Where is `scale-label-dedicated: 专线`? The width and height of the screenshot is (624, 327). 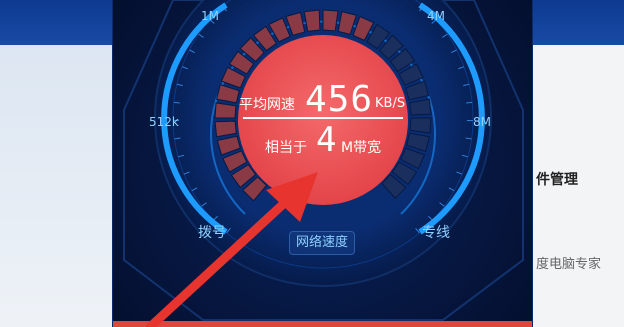
scale-label-dedicated: 专线 is located at coordinates (436, 233).